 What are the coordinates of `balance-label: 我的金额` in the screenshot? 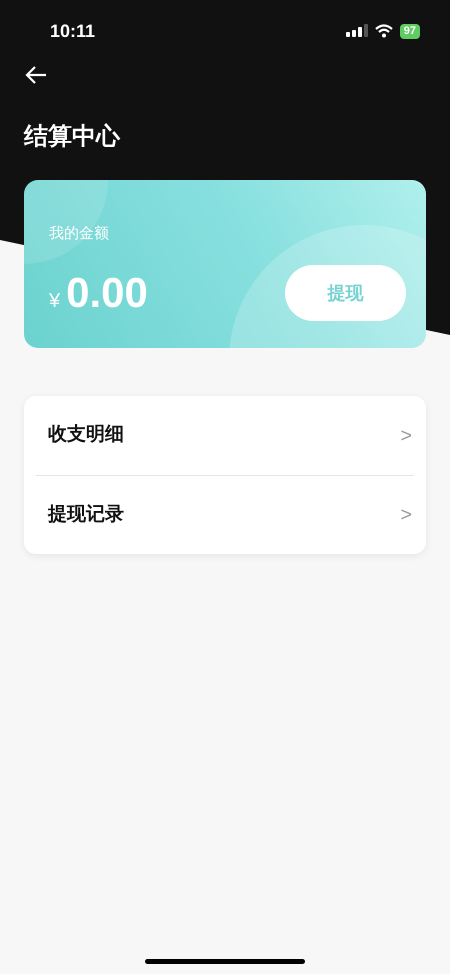 It's located at (79, 234).